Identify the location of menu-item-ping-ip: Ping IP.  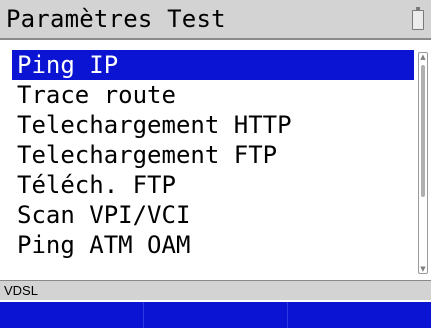
(213, 65).